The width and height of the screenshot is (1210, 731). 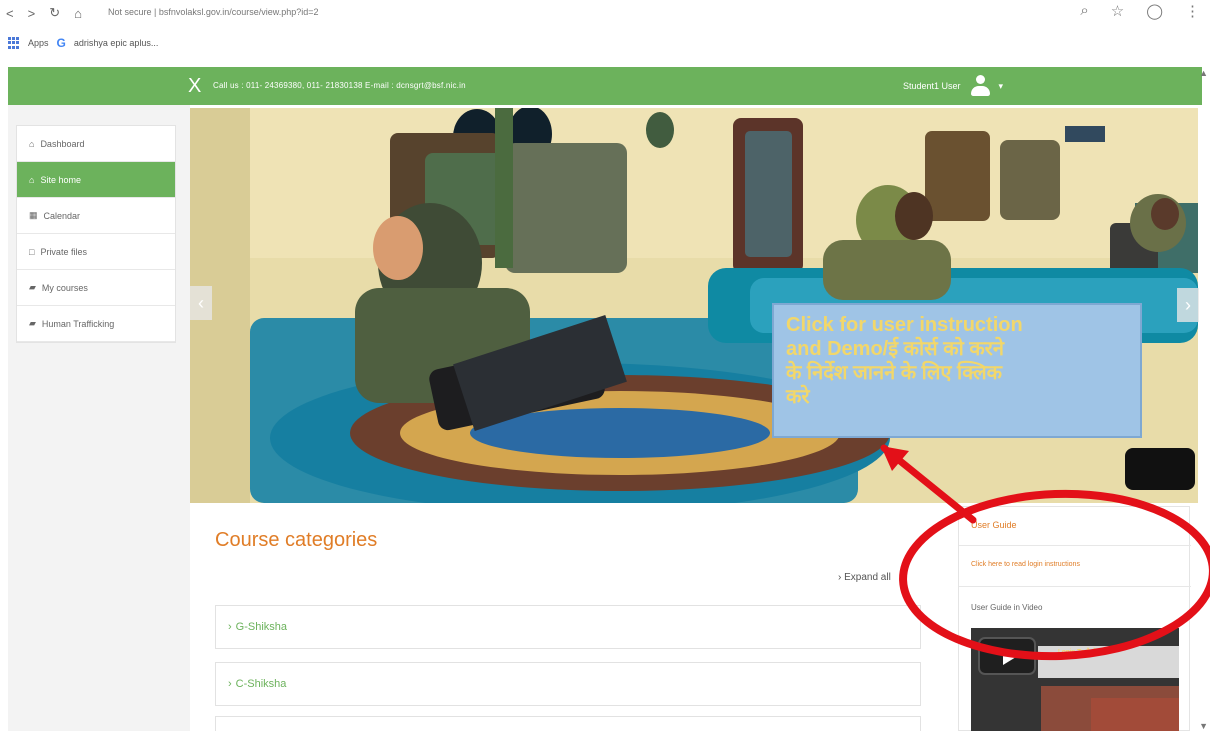 What do you see at coordinates (1045, 552) in the screenshot?
I see `annotation-overlay` at bounding box center [1045, 552].